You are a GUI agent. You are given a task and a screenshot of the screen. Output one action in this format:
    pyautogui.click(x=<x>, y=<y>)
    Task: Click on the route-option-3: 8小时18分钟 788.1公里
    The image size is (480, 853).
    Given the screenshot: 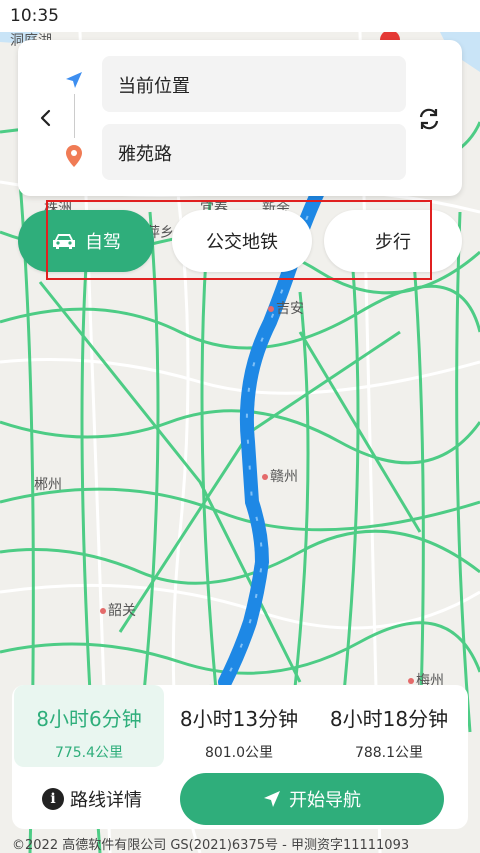 What is the action you would take?
    pyautogui.click(x=389, y=726)
    